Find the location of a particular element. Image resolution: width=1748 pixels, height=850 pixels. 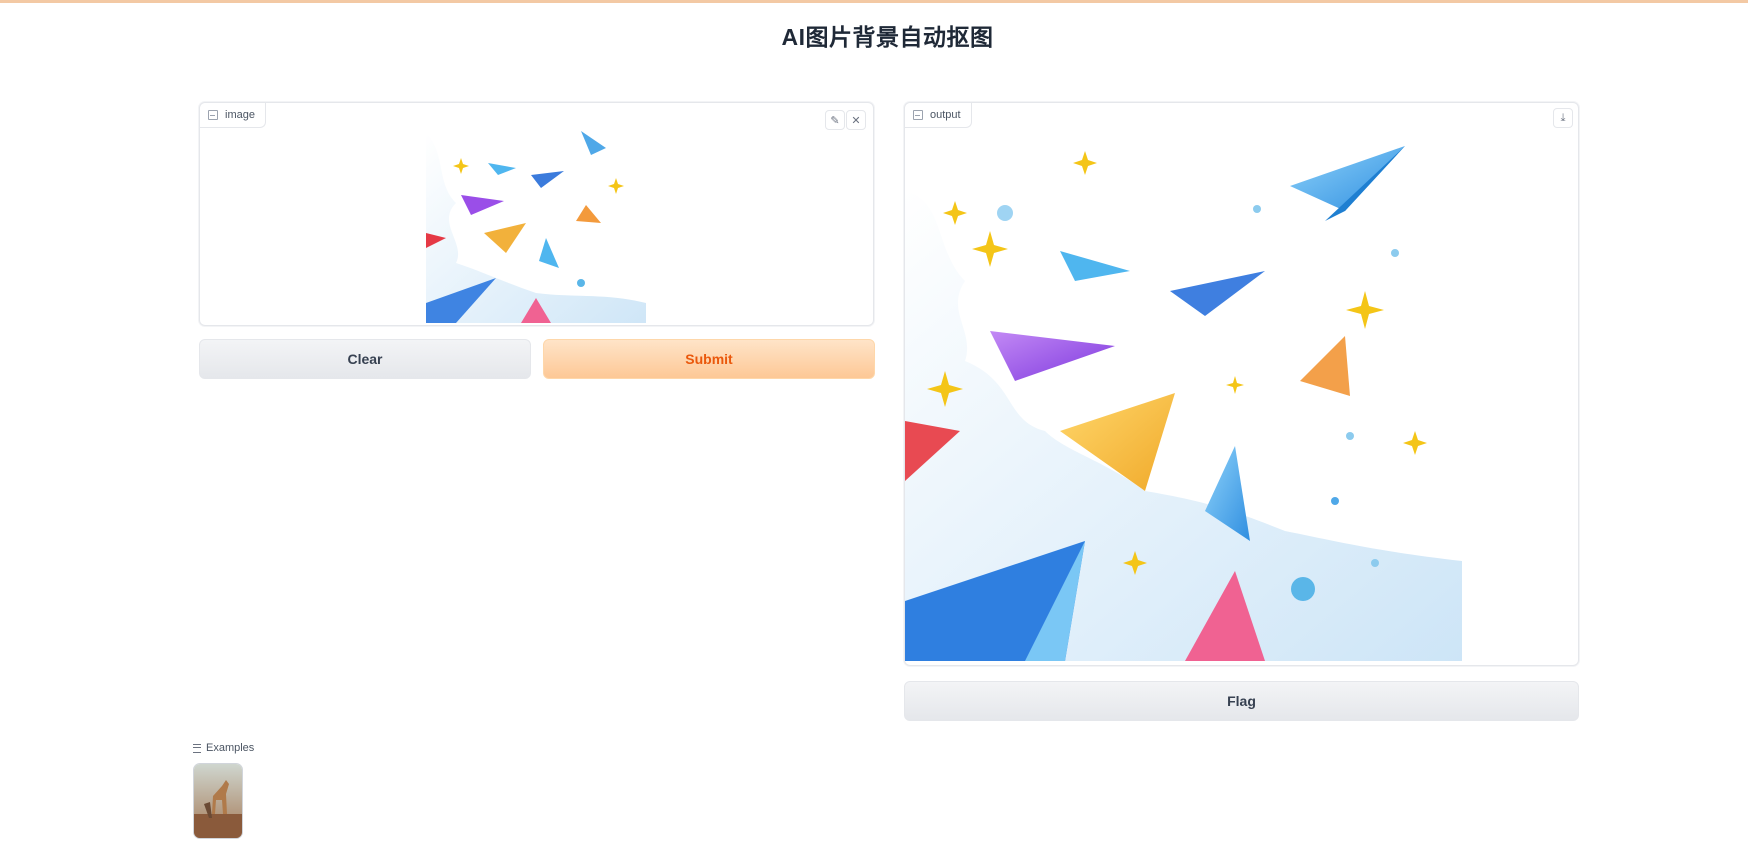

giraffe-photo is located at coordinates (218, 801).